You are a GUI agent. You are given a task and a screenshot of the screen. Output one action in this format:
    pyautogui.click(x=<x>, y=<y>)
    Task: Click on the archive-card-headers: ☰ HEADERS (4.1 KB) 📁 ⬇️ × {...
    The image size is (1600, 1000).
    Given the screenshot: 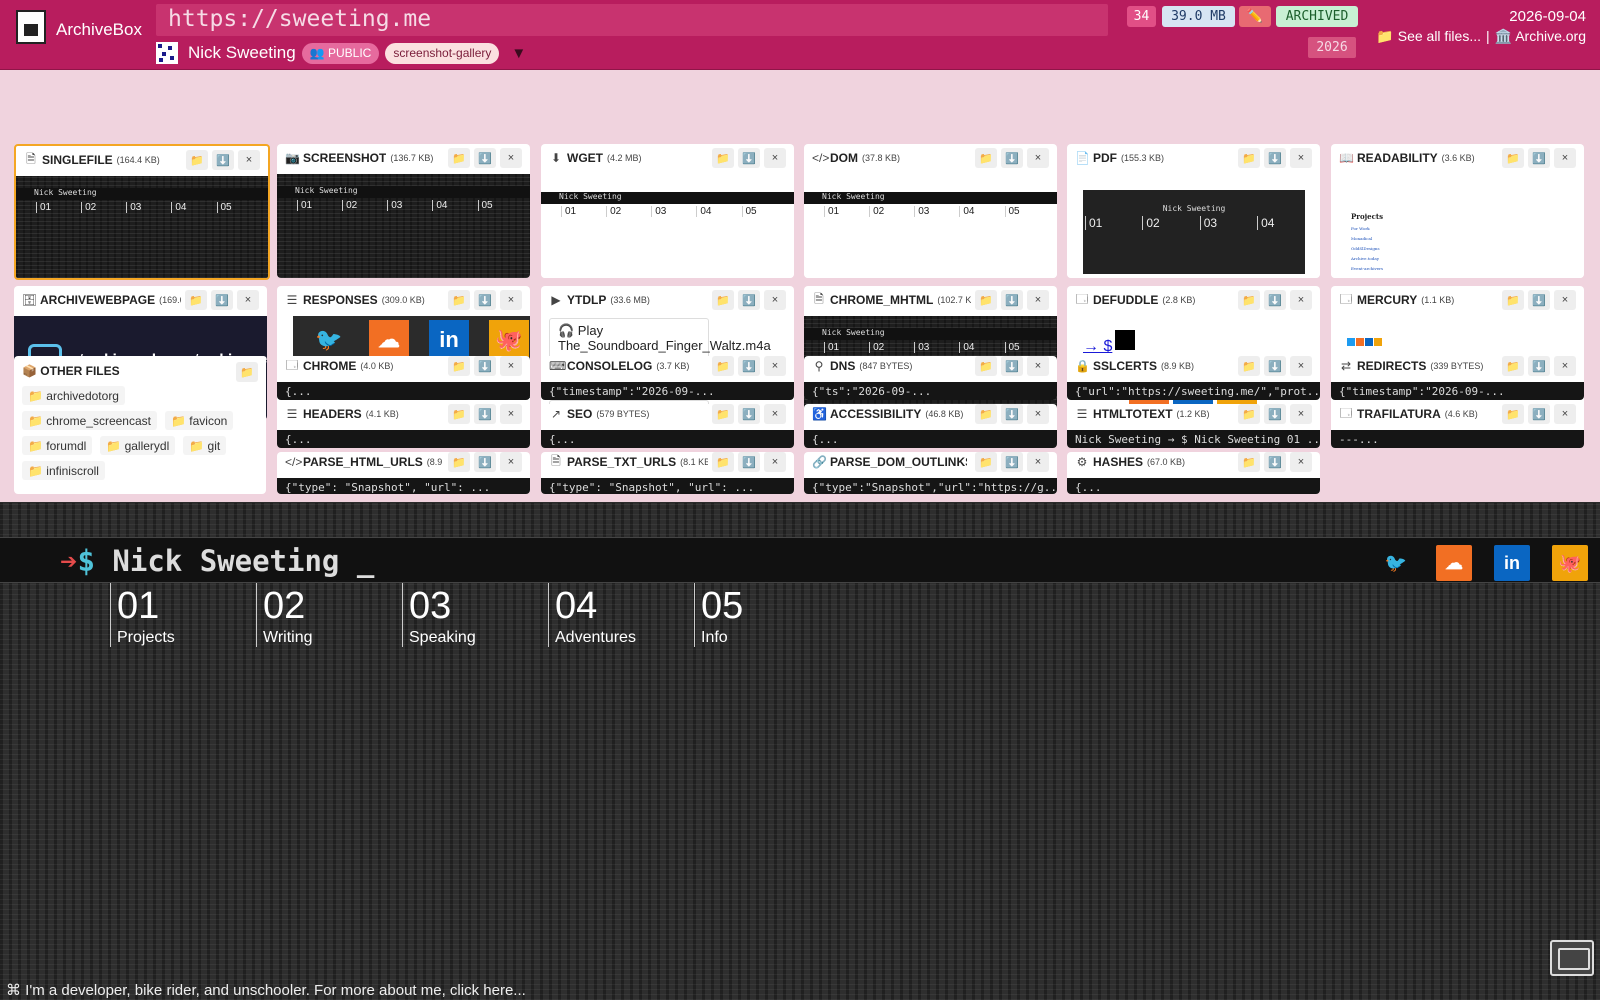 What is the action you would take?
    pyautogui.click(x=403, y=426)
    